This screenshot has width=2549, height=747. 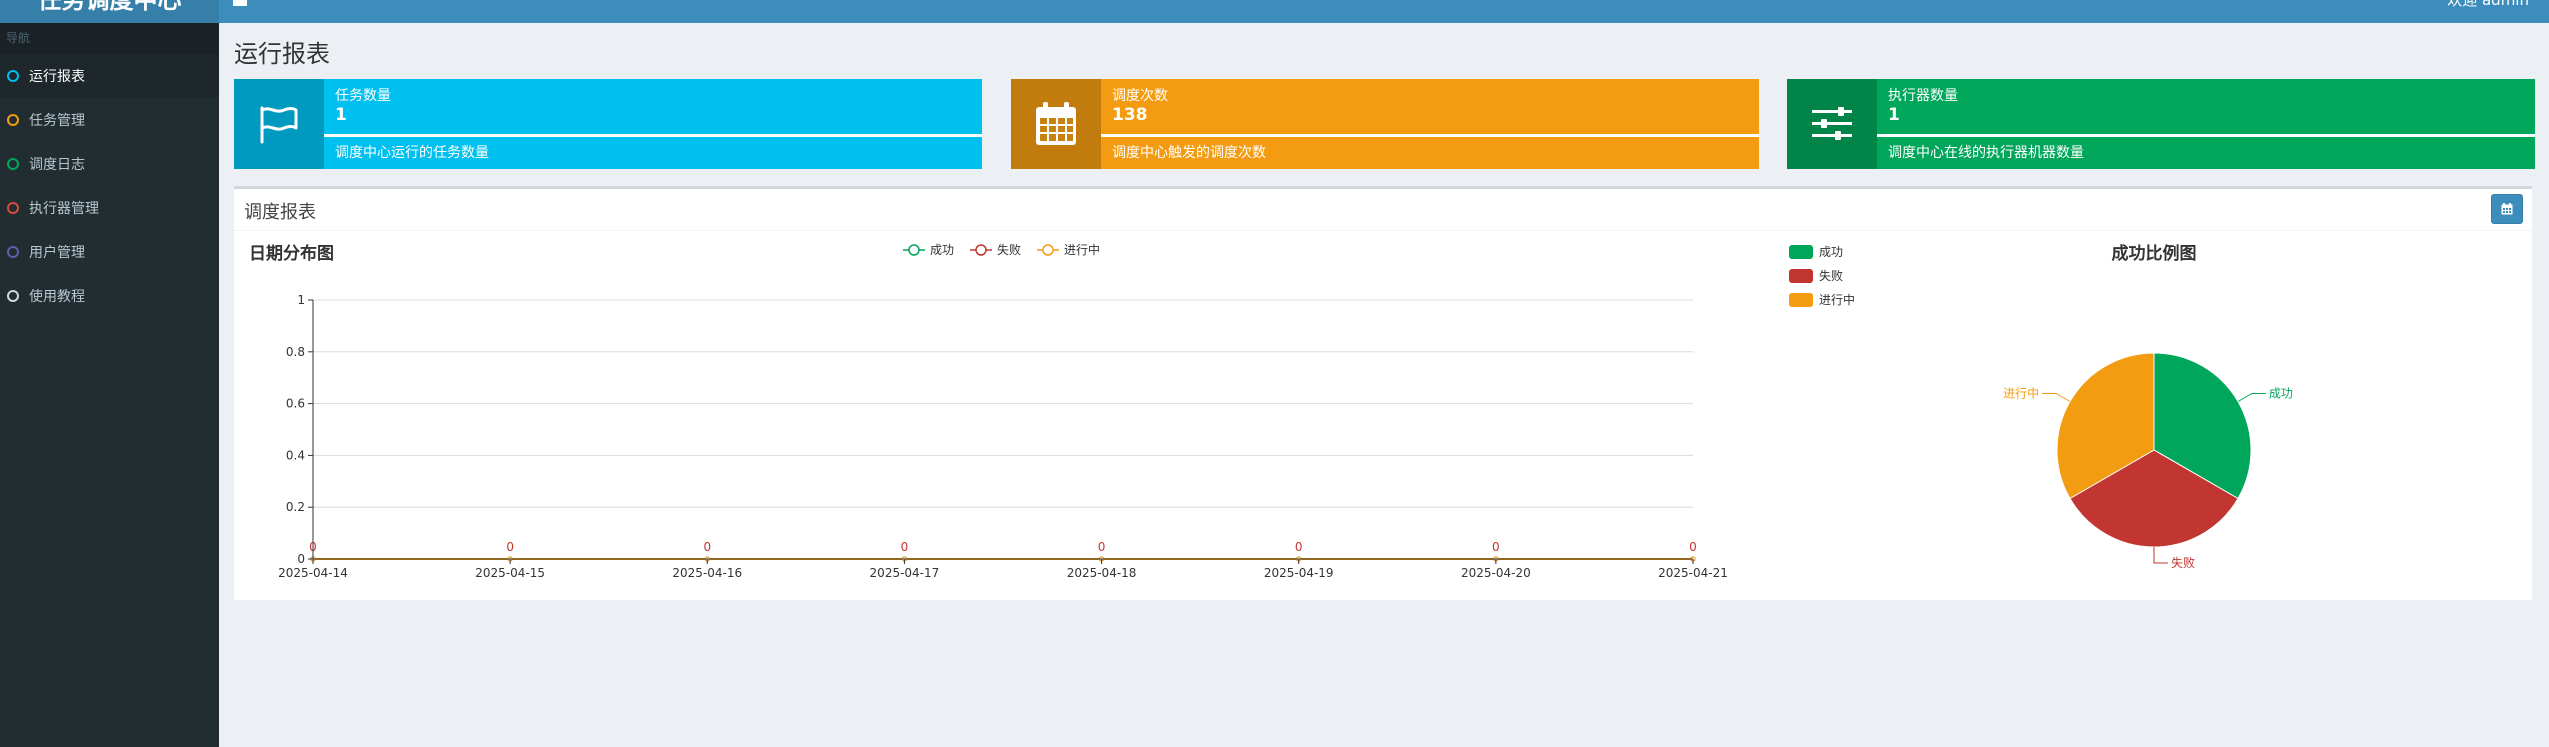 I want to click on sliders-icon, so click(x=1832, y=124).